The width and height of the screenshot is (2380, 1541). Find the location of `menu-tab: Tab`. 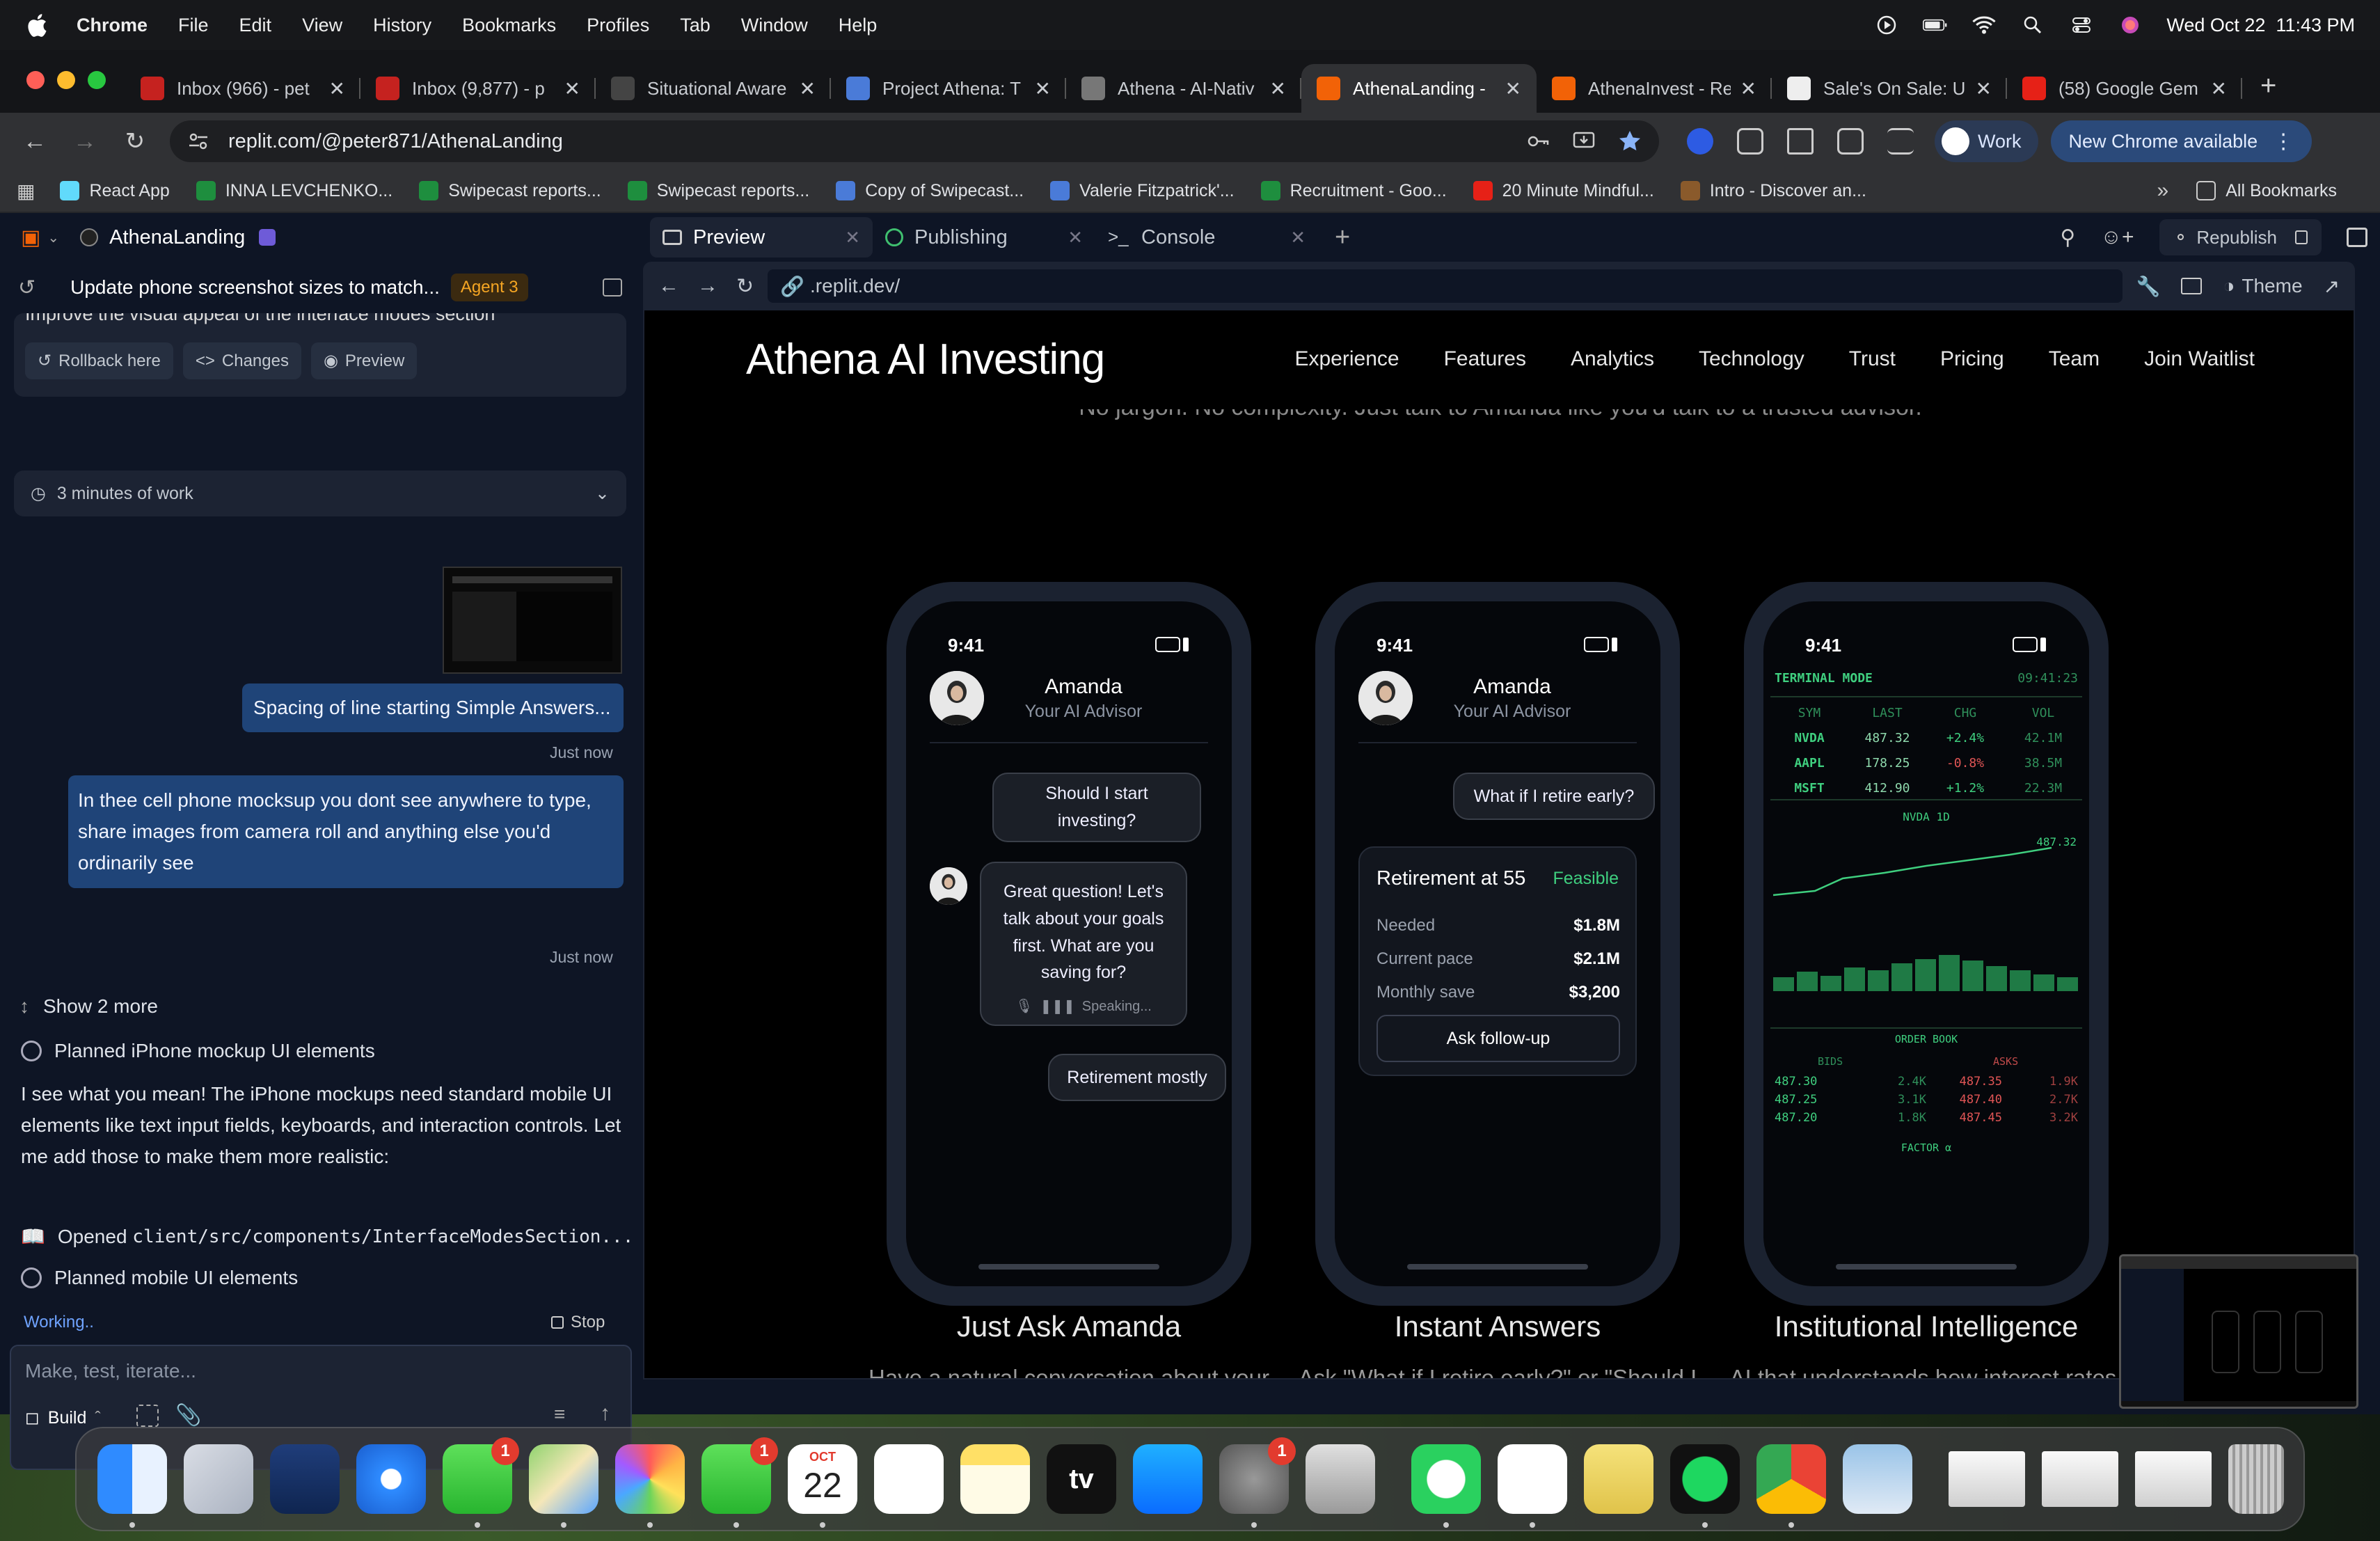

menu-tab: Tab is located at coordinates (695, 25).